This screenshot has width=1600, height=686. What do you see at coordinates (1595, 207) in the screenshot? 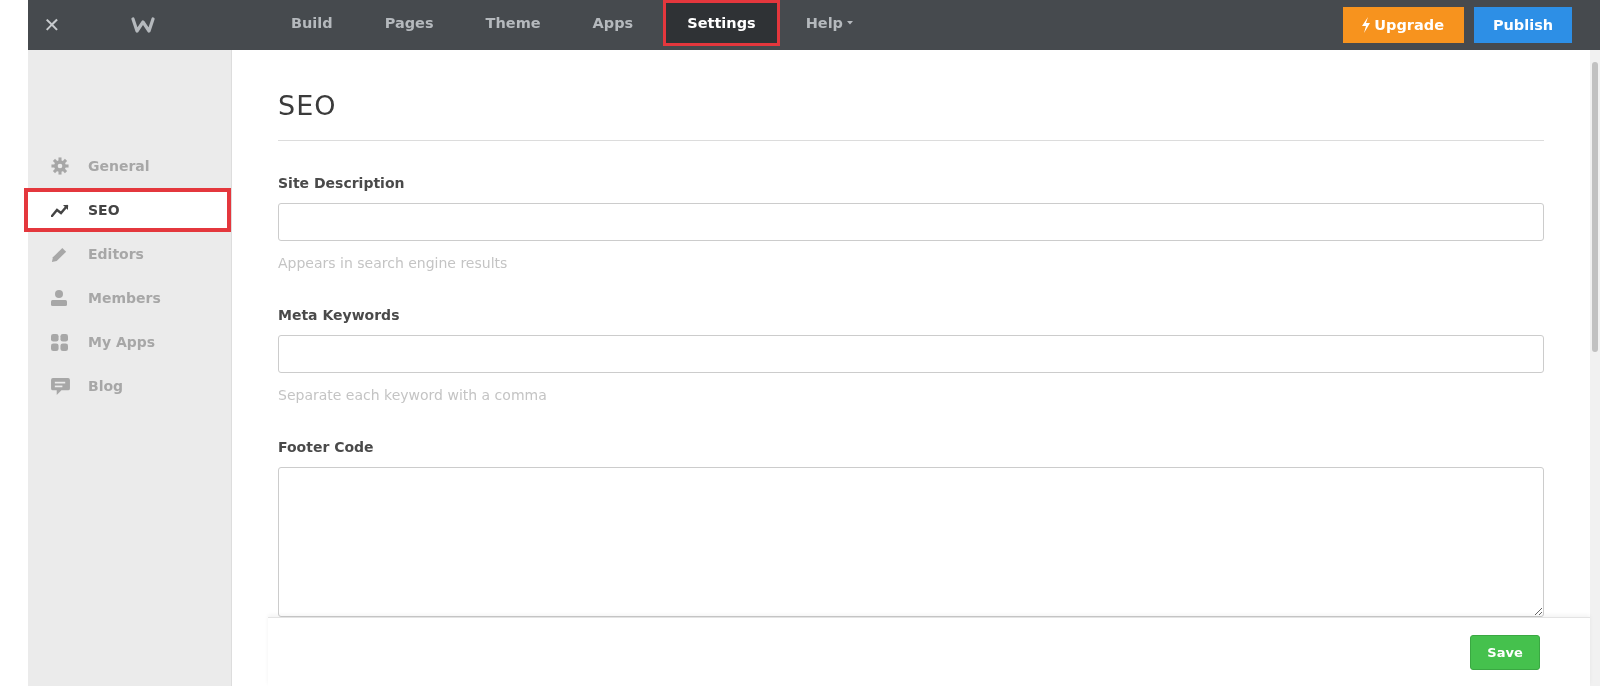
I see `scrollbar-thumb` at bounding box center [1595, 207].